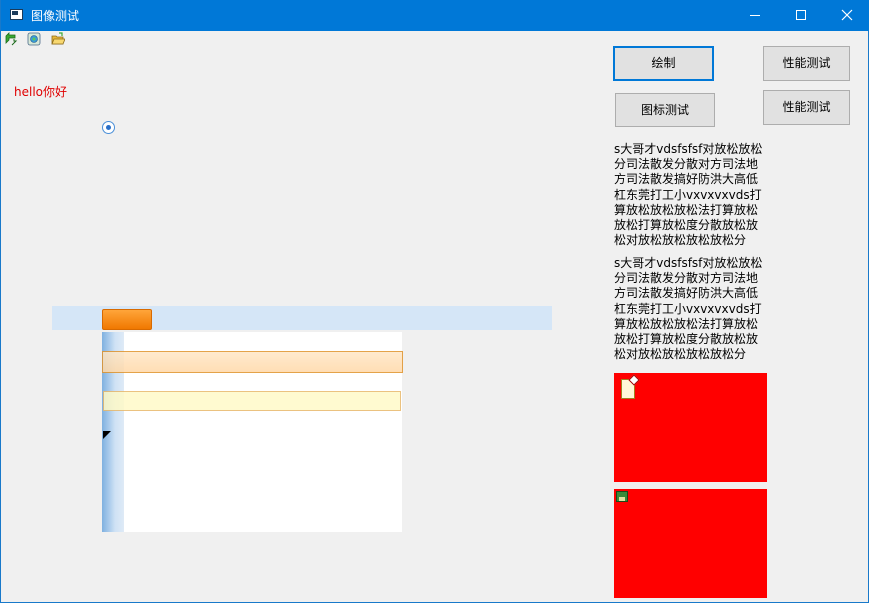  Describe the element at coordinates (11, 39) in the screenshot. I see `refresh-arrow-icon` at that location.